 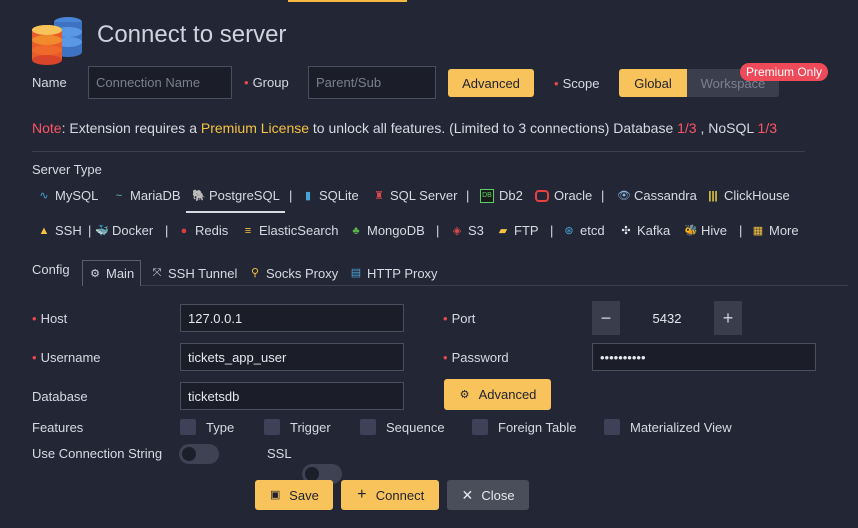 I want to click on host-input: 127.0.0.1, so click(x=292, y=318).